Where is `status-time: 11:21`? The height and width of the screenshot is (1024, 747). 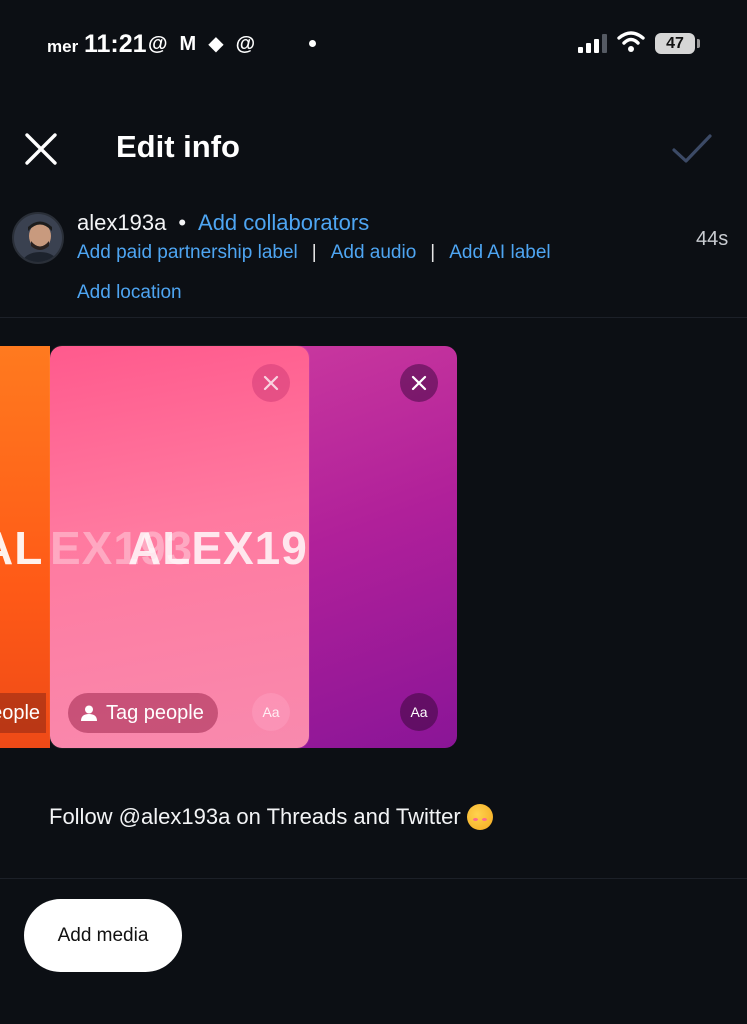 status-time: 11:21 is located at coordinates (115, 44).